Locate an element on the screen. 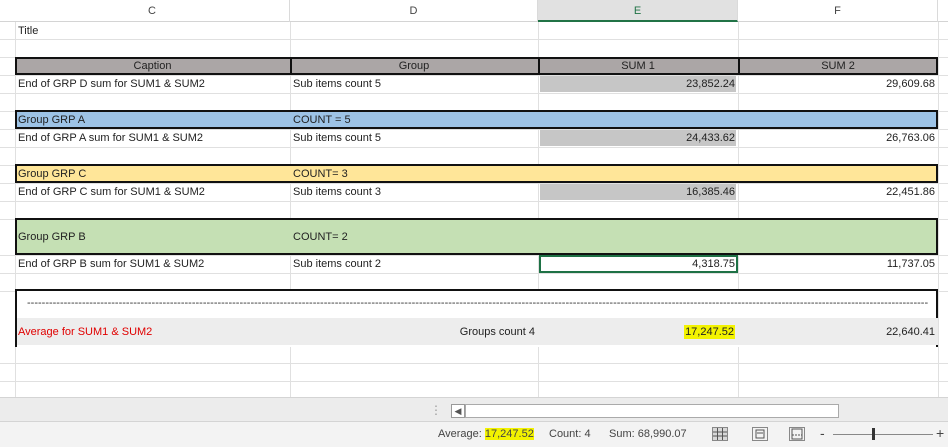  table-row-group: Sub items count 3 is located at coordinates (414, 192).